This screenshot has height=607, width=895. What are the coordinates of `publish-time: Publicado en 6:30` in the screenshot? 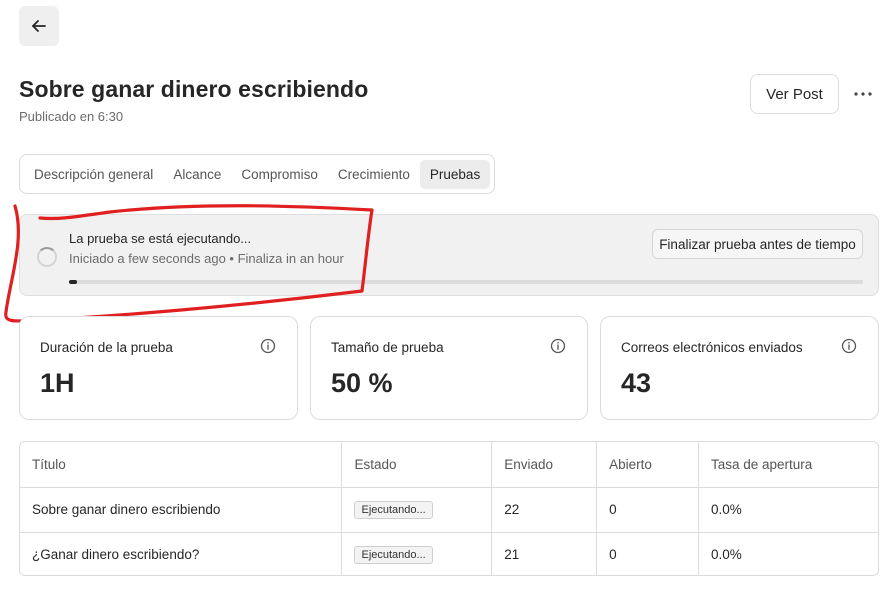 It's located at (71, 116).